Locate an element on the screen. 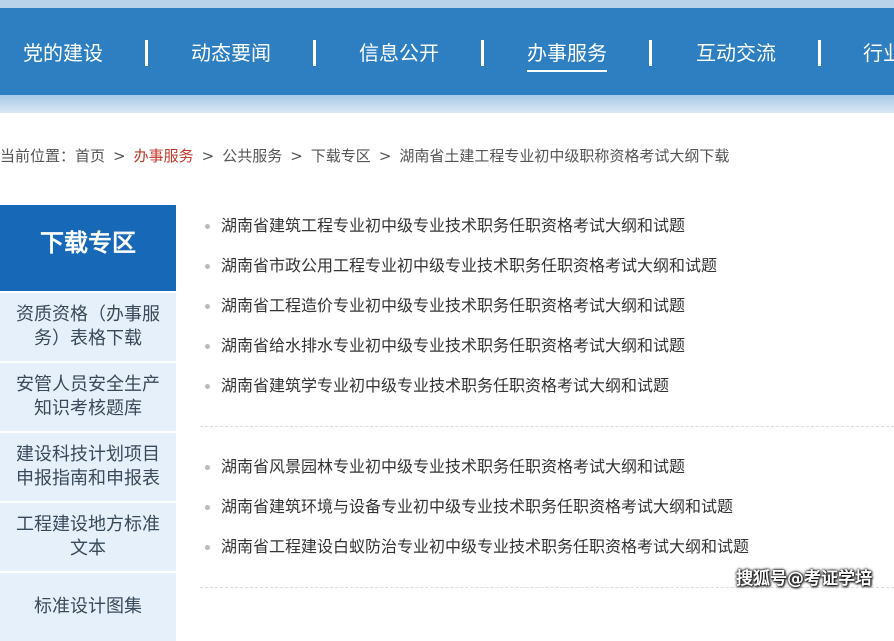  list-item: 湖南省风景园林专业初中级专业技术职务任职资格考试大纲和试题 is located at coordinates (549, 467).